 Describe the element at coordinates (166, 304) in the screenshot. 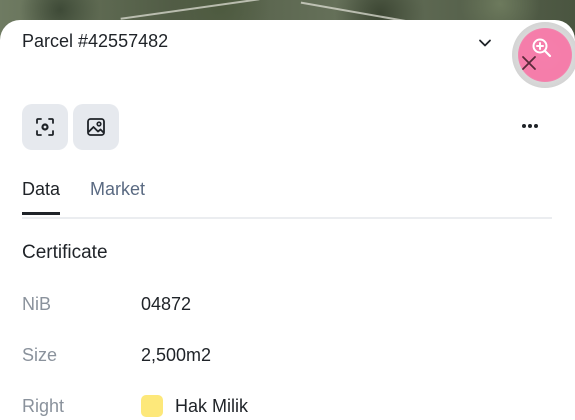

I see `nib-value: 04872` at that location.